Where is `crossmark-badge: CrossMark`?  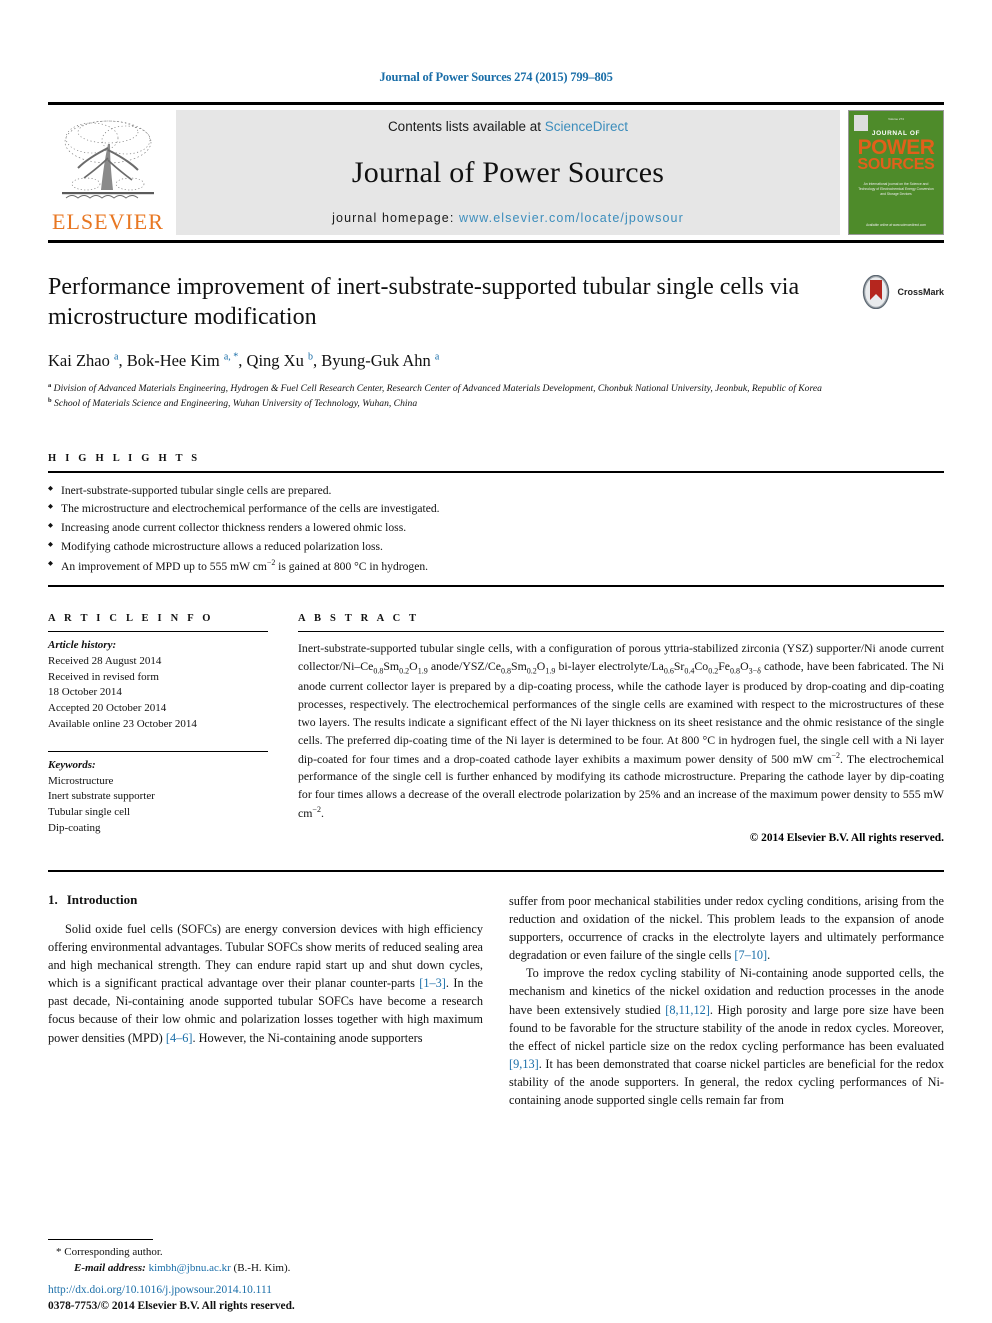 crossmark-badge: CrossMark is located at coordinates (901, 292).